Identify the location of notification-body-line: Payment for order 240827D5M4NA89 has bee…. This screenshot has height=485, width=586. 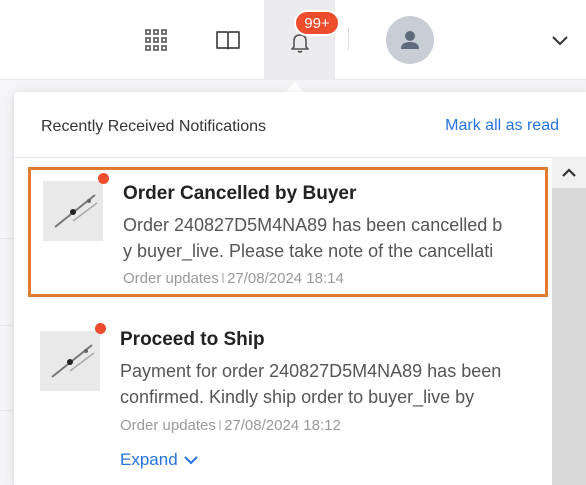
(311, 371).